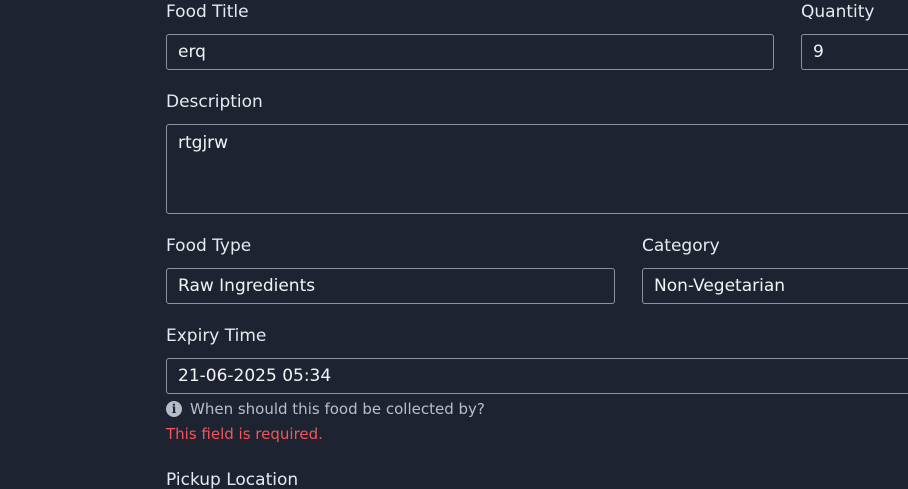 Image resolution: width=908 pixels, height=489 pixels. What do you see at coordinates (470, 52) in the screenshot?
I see `food-title-input` at bounding box center [470, 52].